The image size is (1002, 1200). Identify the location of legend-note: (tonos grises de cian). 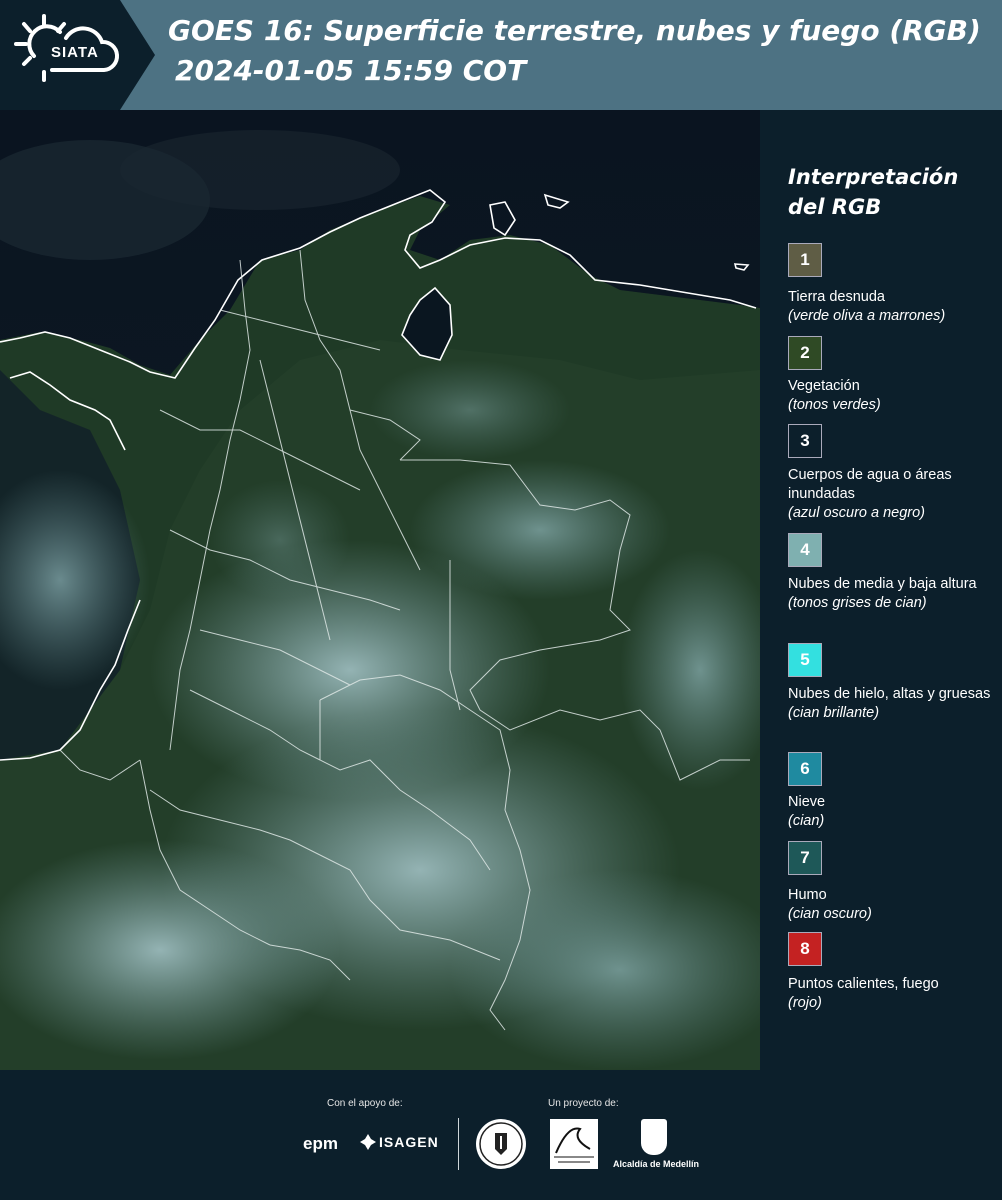
(857, 603).